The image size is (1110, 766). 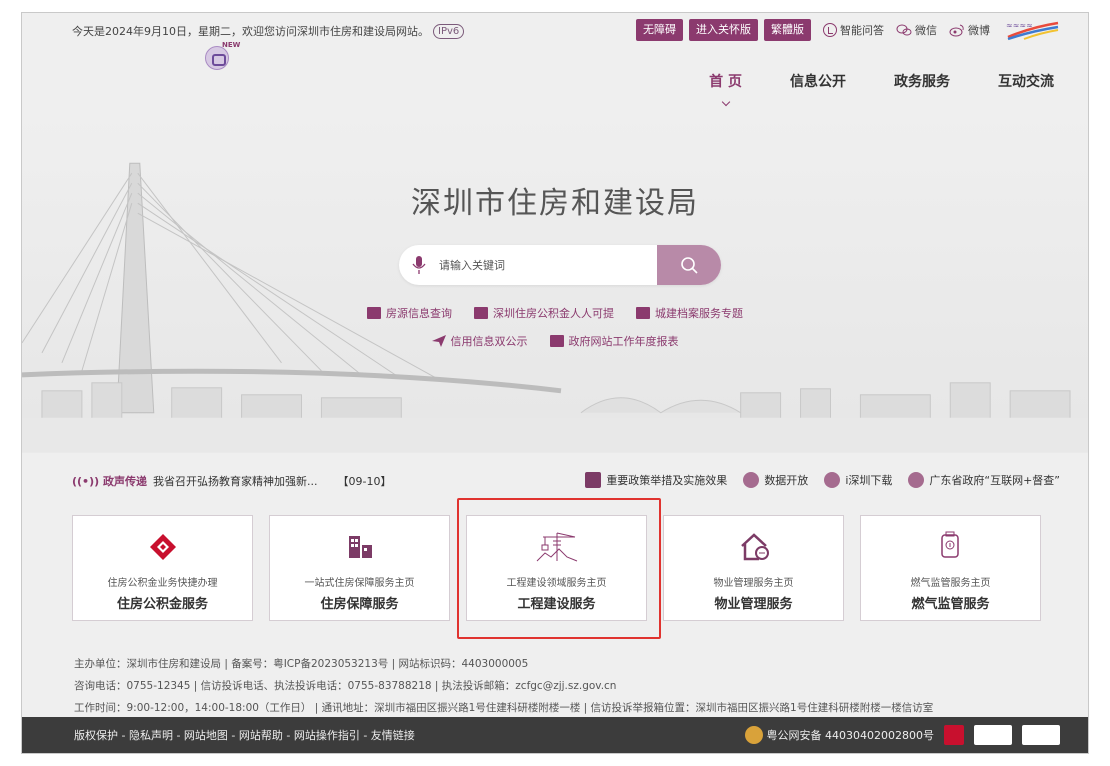 What do you see at coordinates (954, 735) in the screenshot?
I see `gov-emblem-icon` at bounding box center [954, 735].